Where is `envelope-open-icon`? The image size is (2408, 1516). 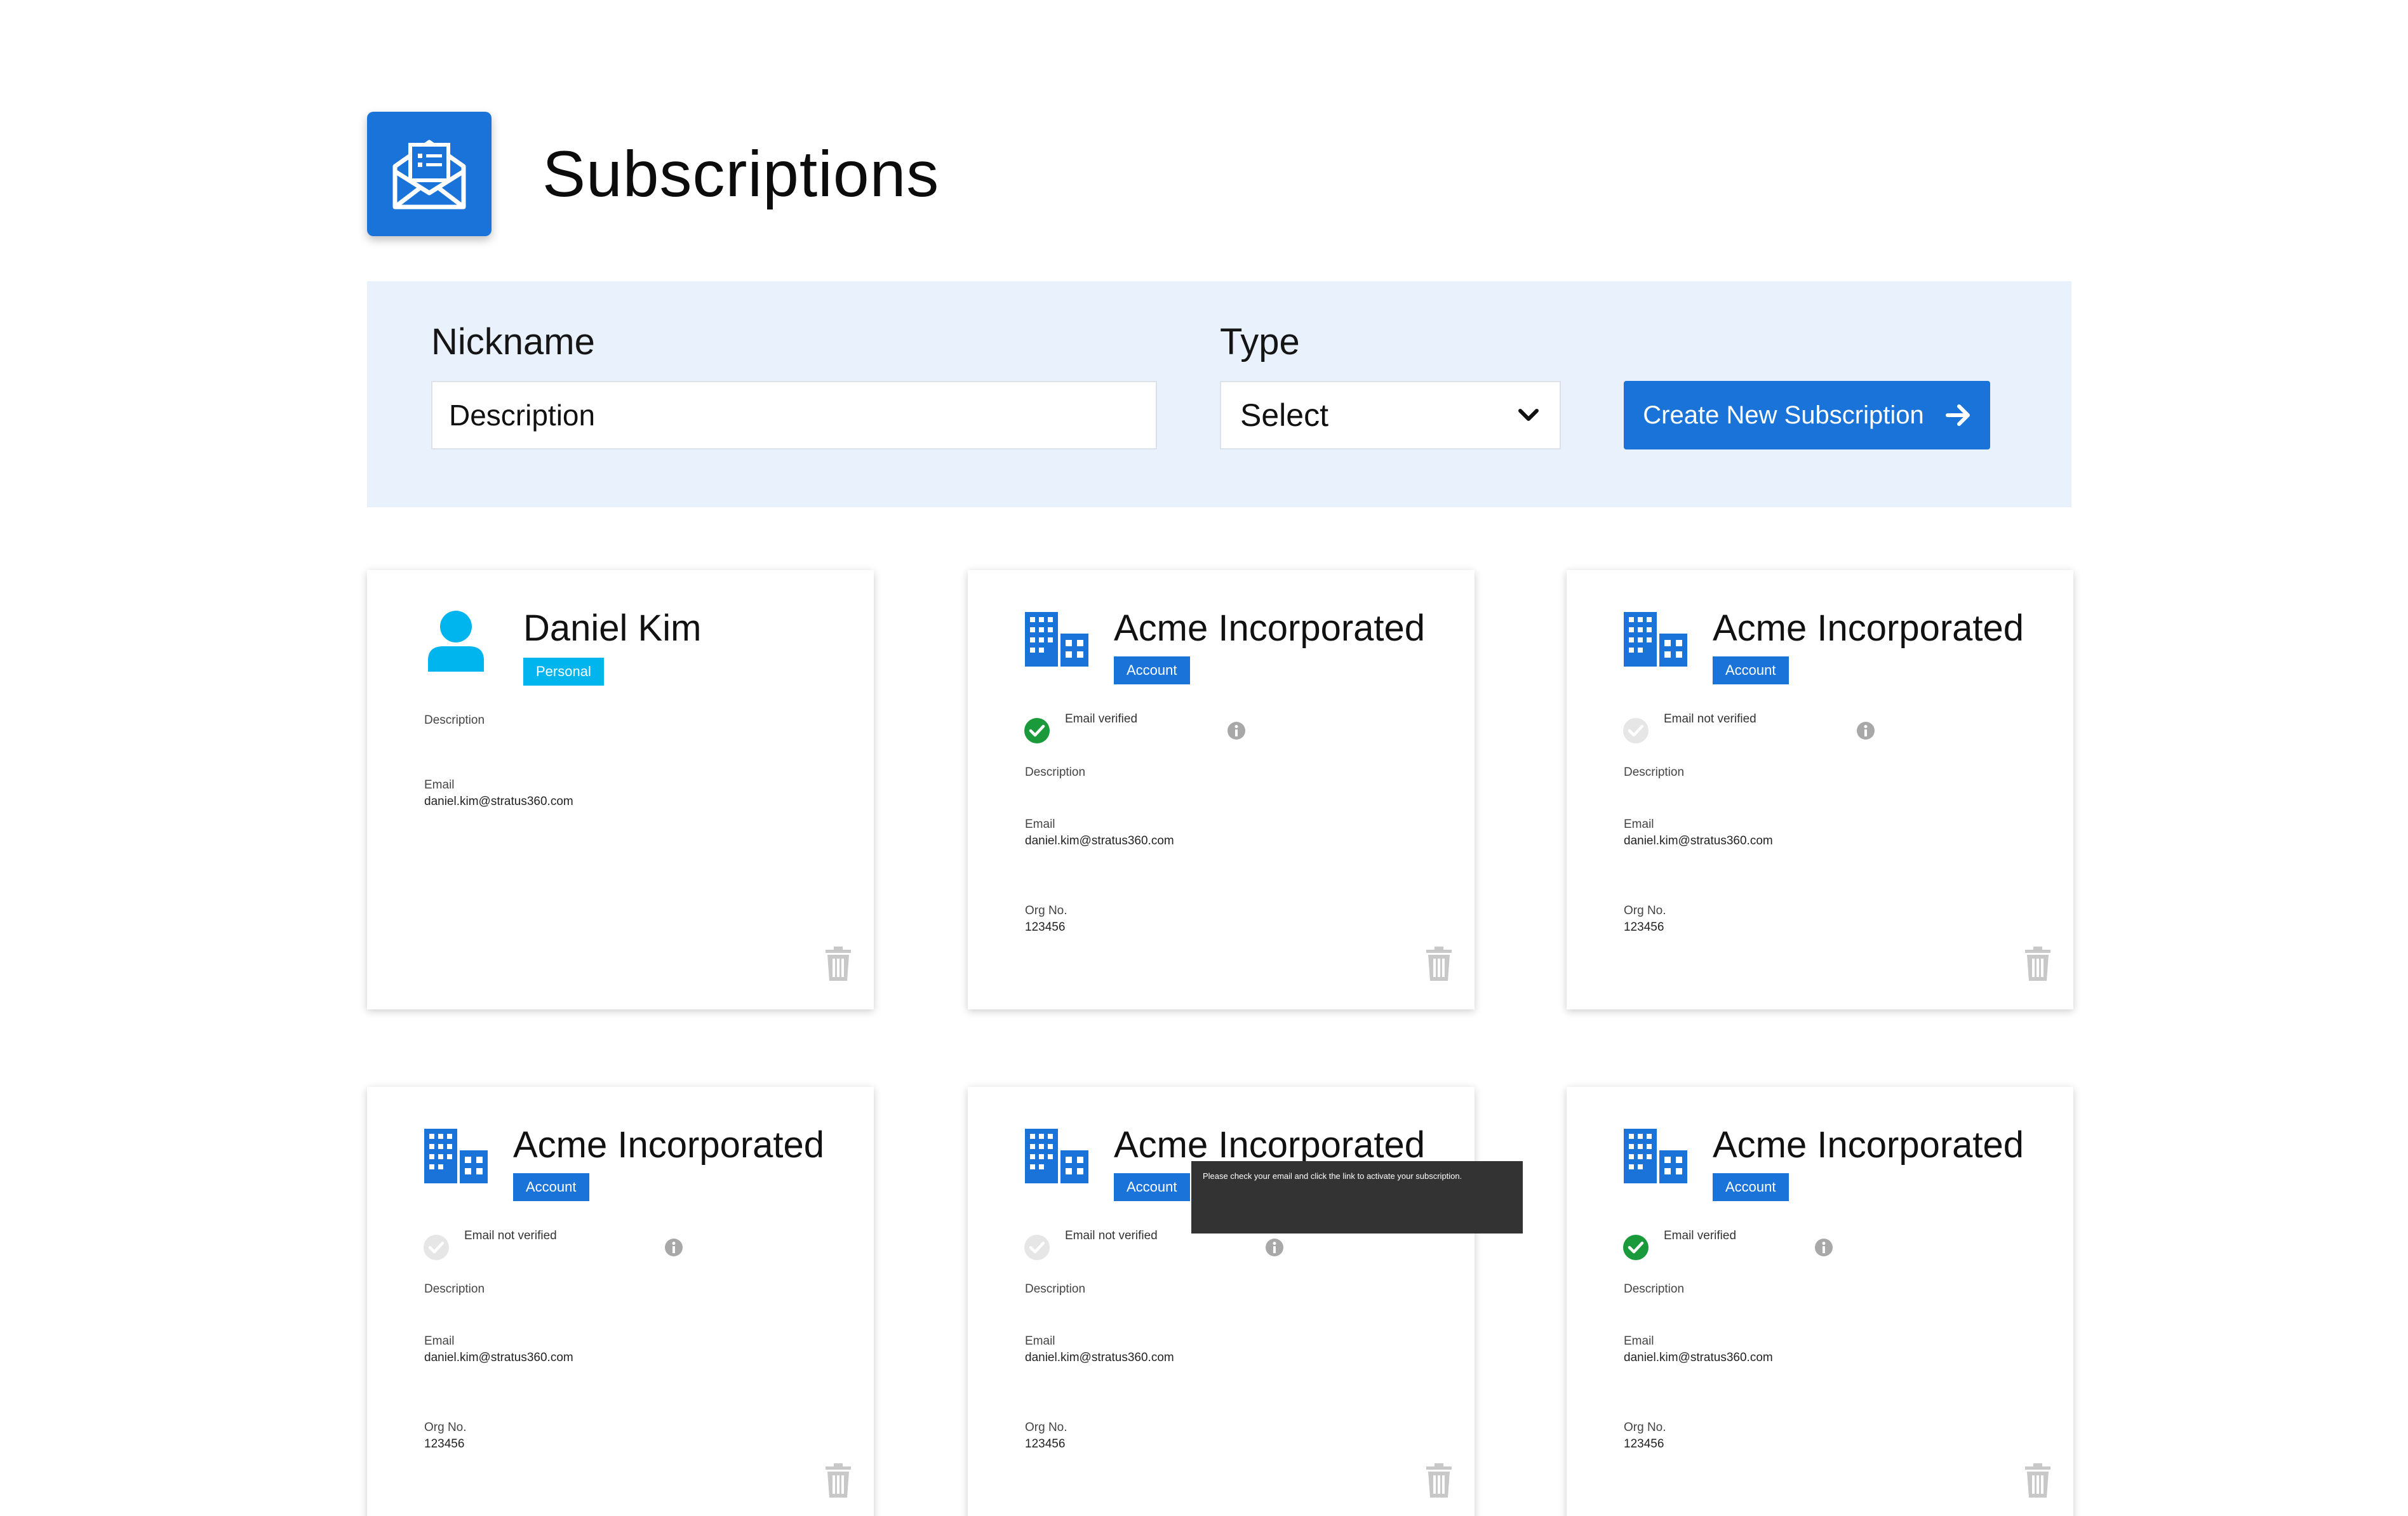
envelope-open-icon is located at coordinates (430, 174).